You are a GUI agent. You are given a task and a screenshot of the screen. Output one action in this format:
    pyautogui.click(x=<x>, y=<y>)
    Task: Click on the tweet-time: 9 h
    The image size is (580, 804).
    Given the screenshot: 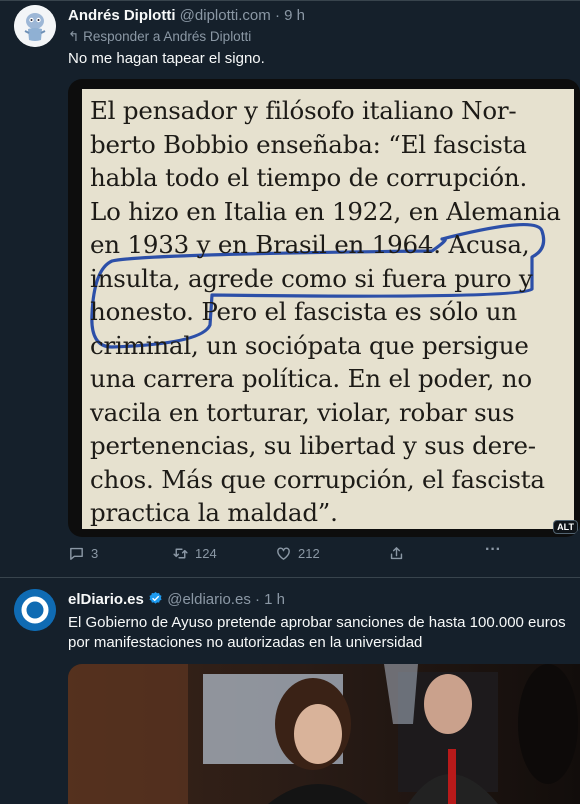 What is the action you would take?
    pyautogui.click(x=294, y=15)
    